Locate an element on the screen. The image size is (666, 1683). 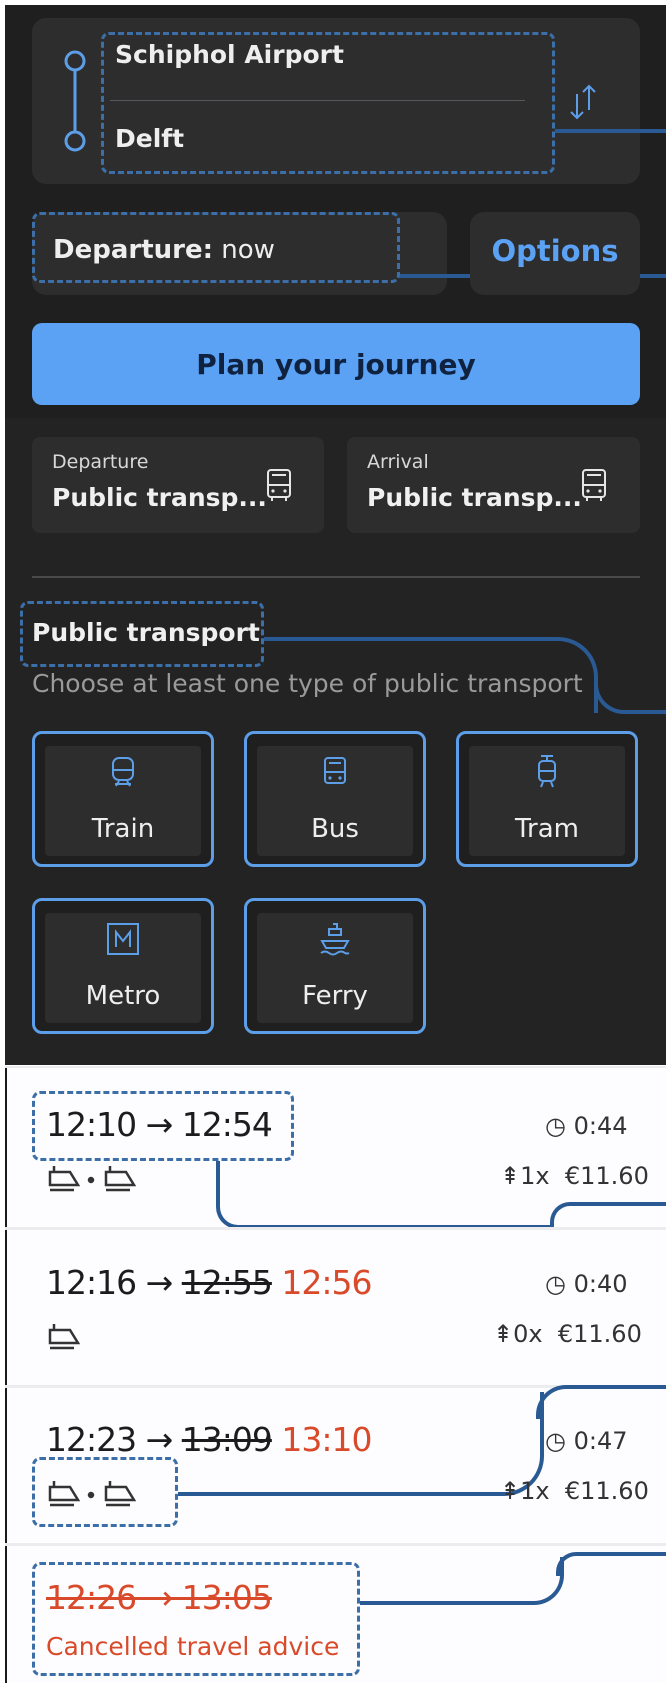
plan-journey-button: Plan your journey is located at coordinates (336, 364).